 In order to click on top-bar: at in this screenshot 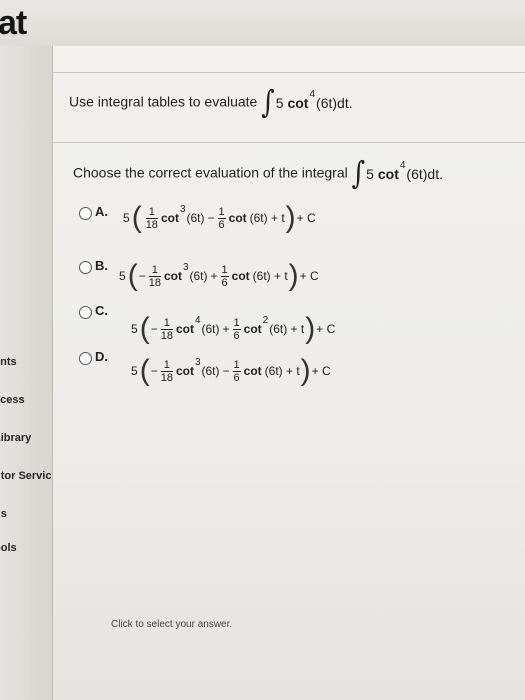, I will do `click(262, 23)`.